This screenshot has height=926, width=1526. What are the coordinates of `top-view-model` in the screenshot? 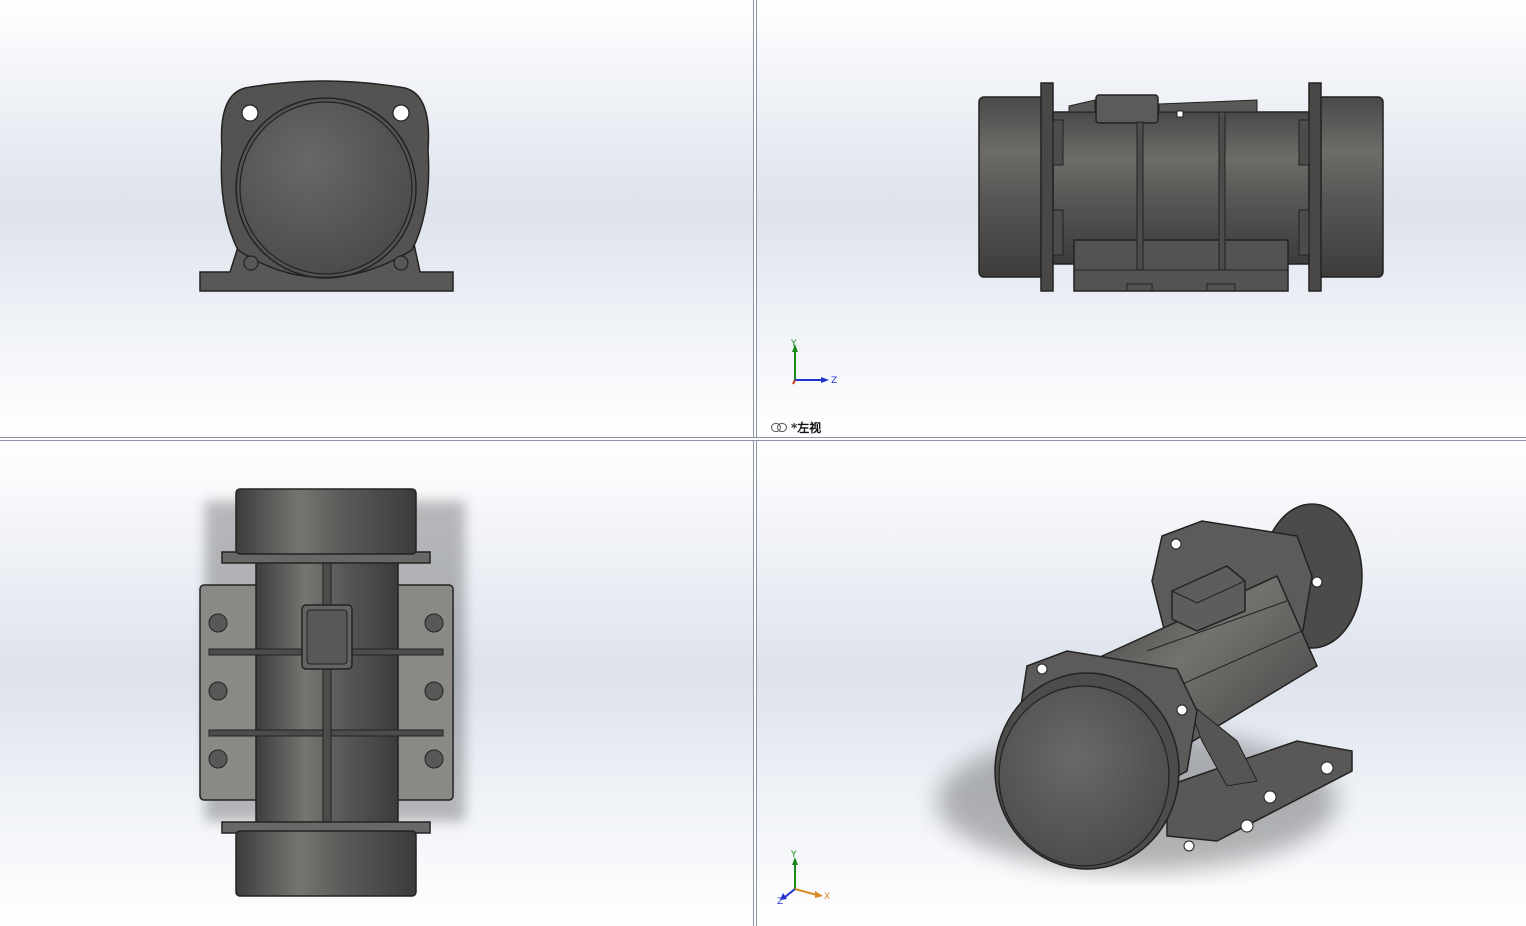 It's located at (332, 692).